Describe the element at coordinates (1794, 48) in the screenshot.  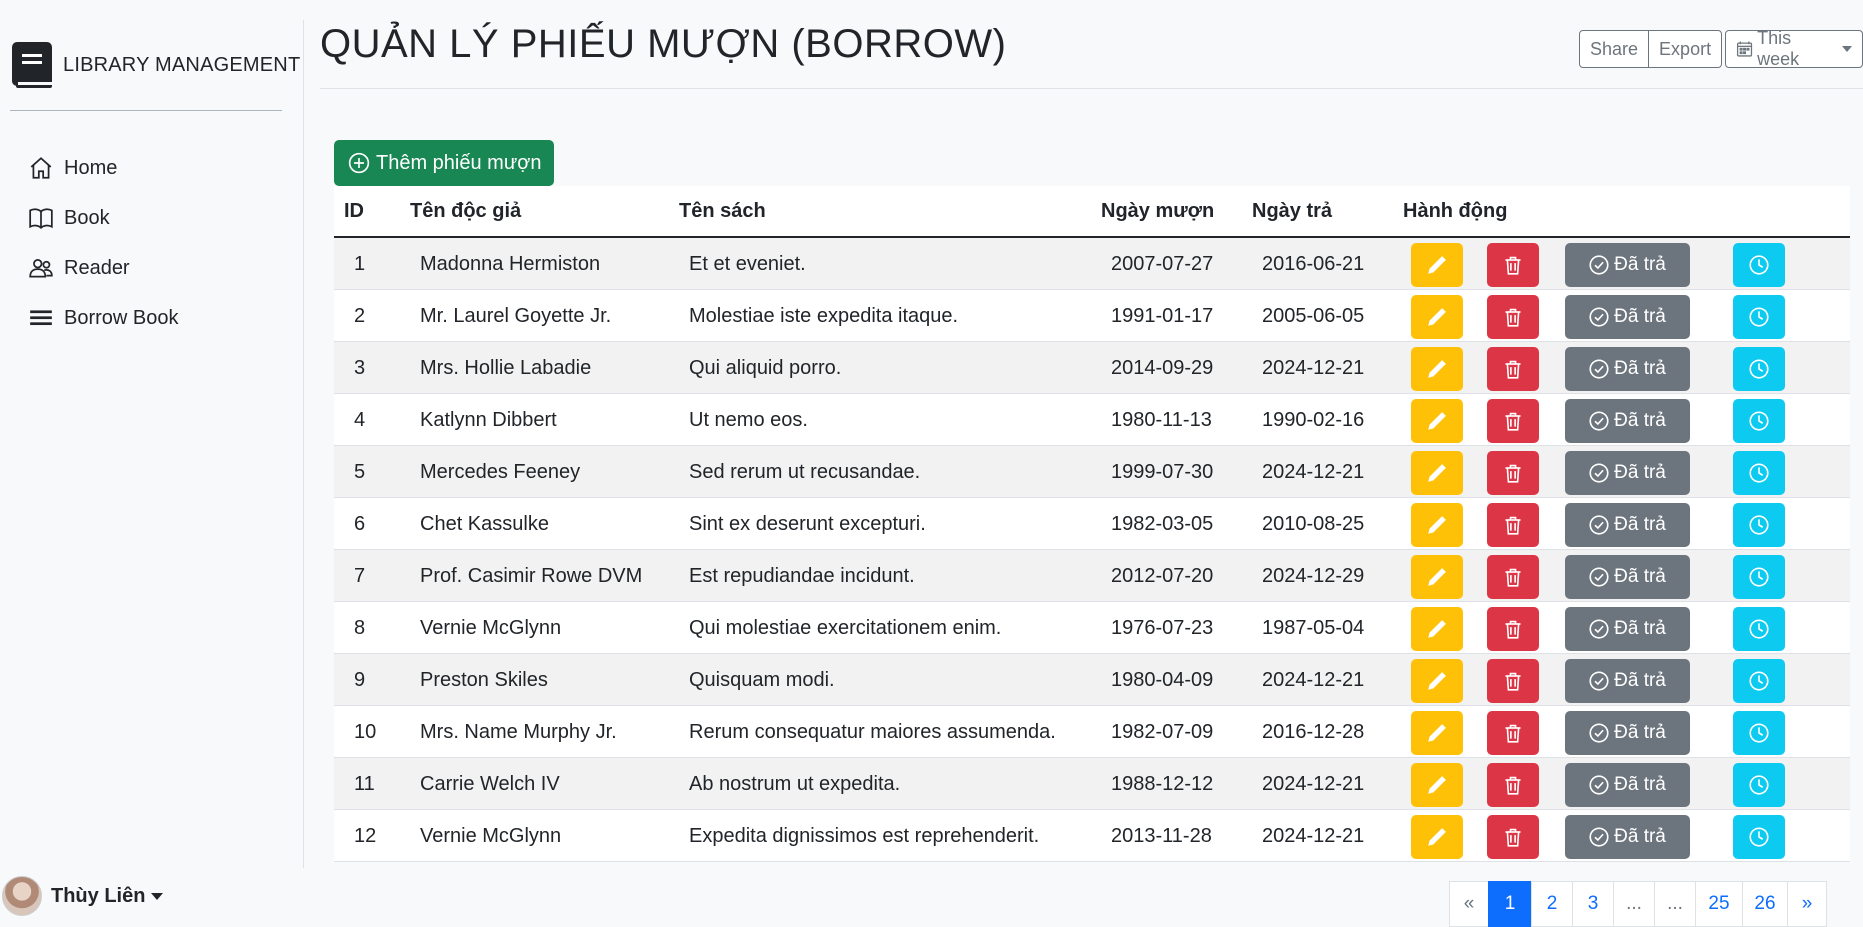
I see `this-week-dropdown: This week` at that location.